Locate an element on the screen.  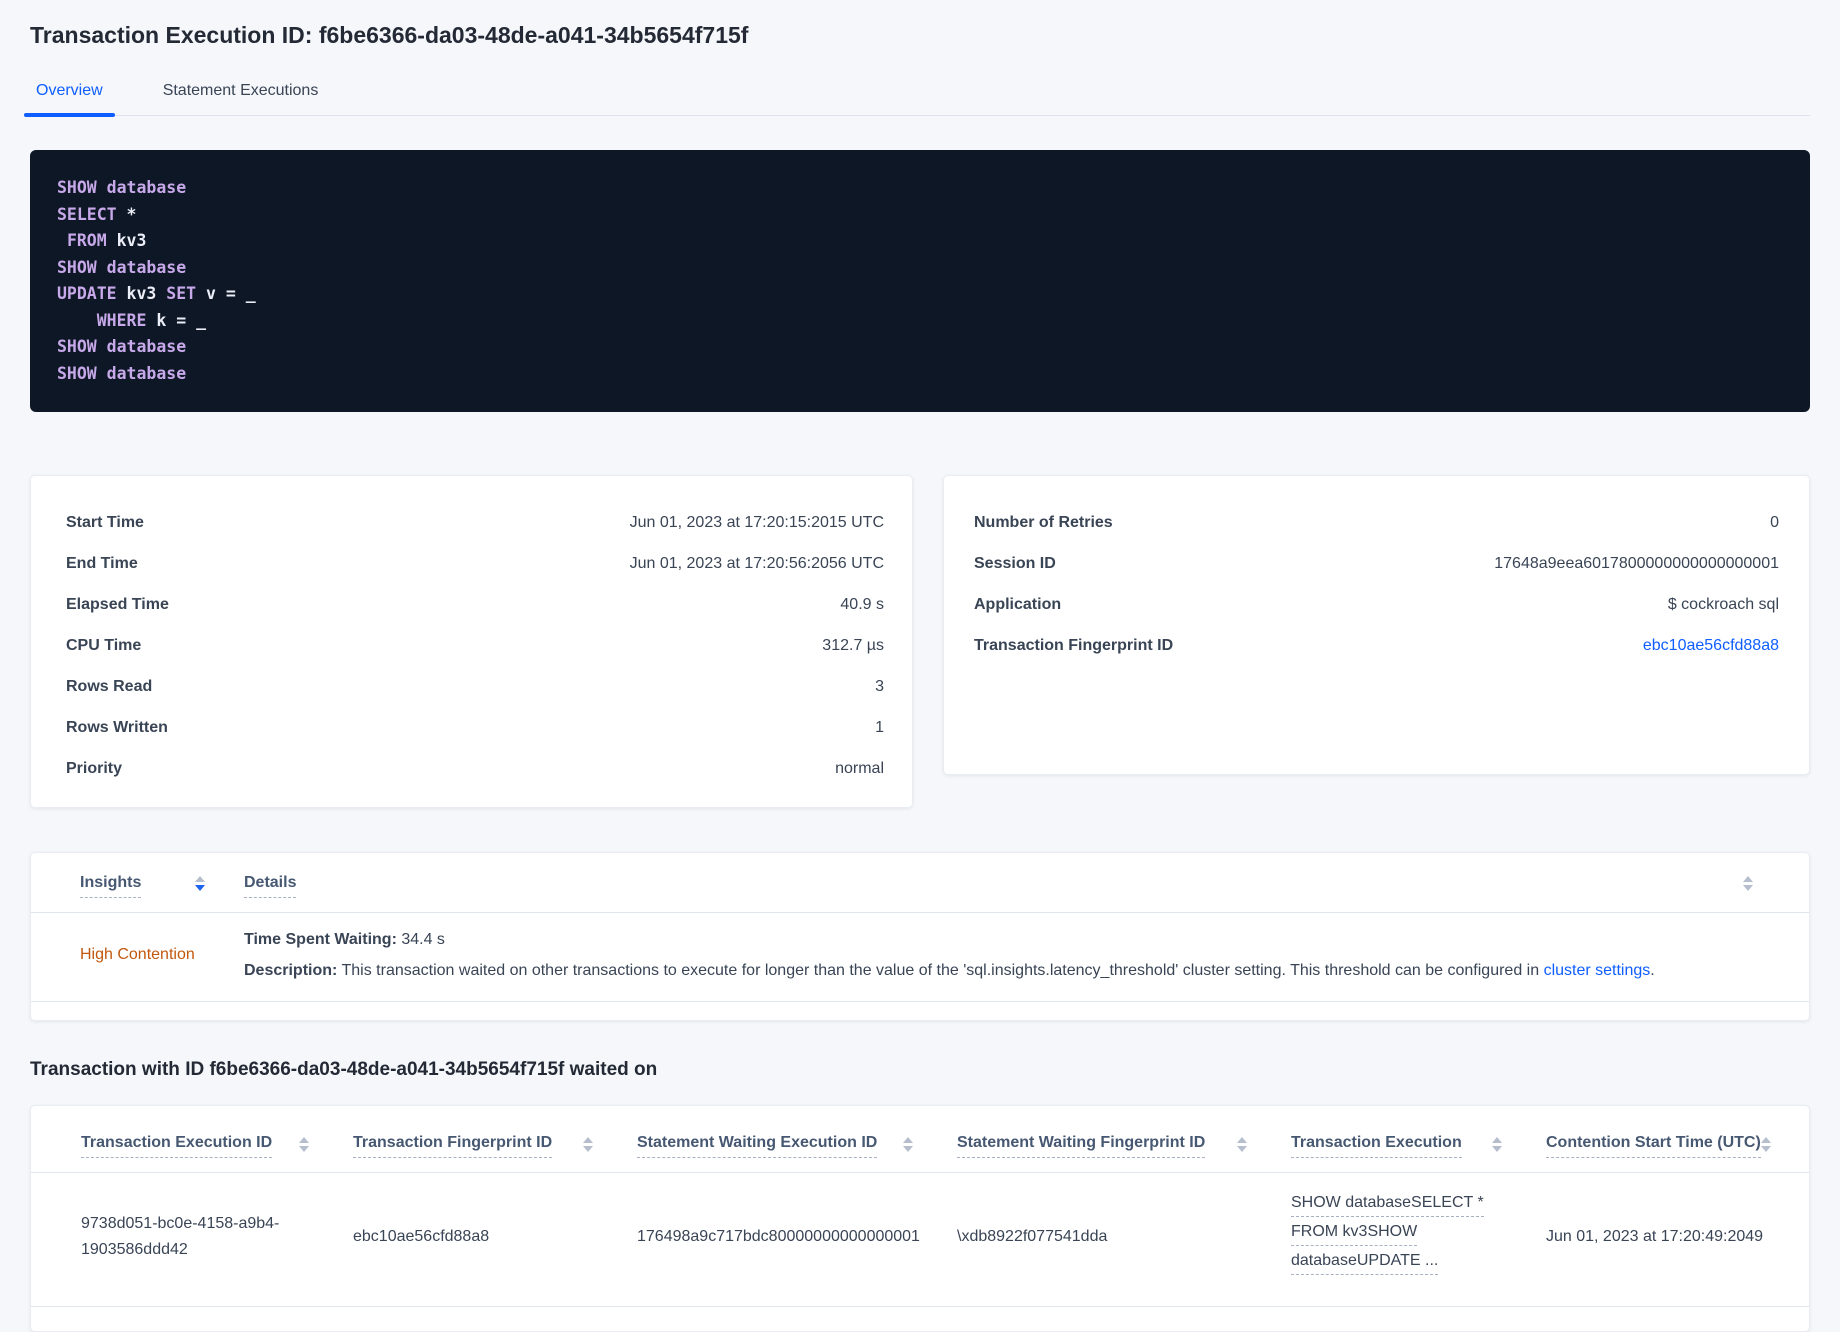
description-label: Description: is located at coordinates (291, 970).